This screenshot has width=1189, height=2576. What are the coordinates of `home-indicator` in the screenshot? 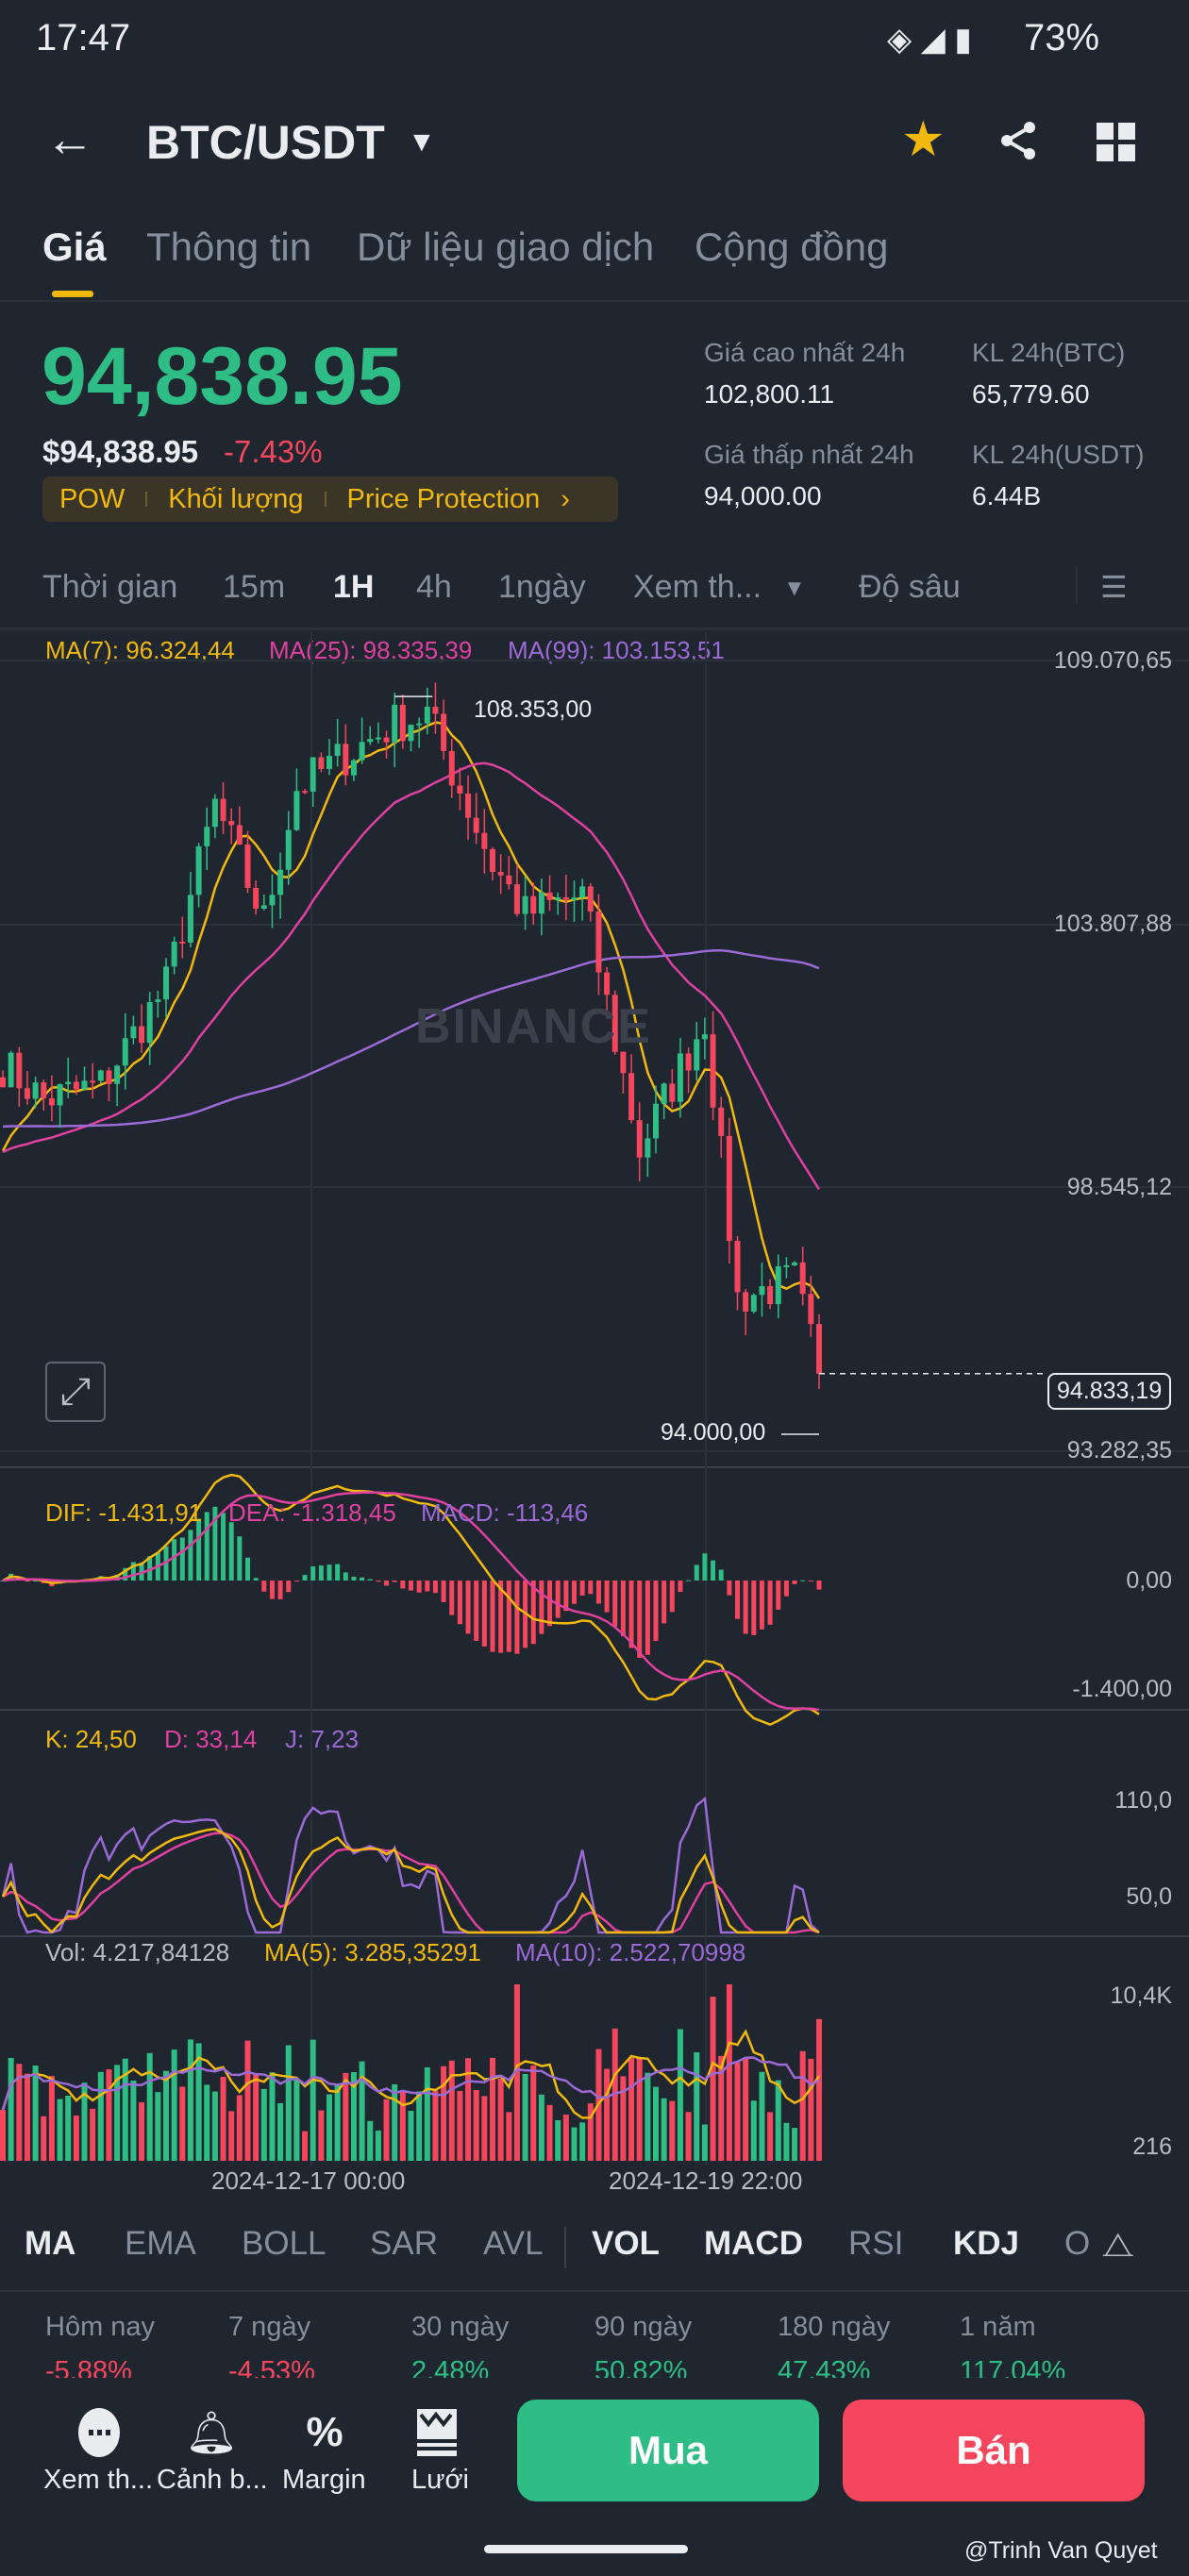 It's located at (586, 2549).